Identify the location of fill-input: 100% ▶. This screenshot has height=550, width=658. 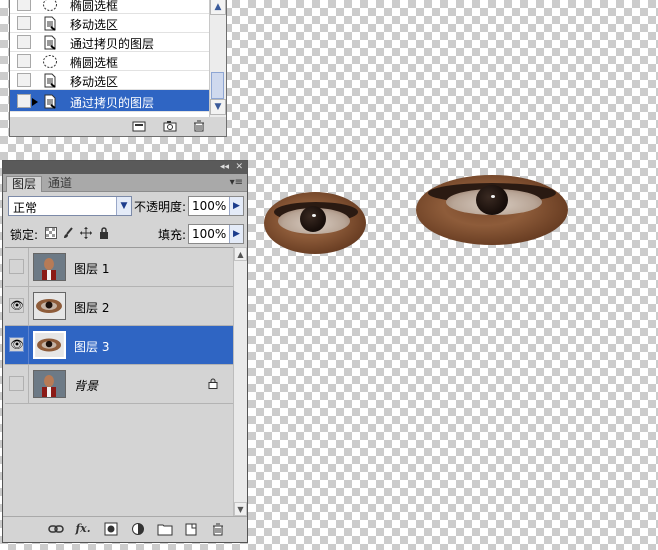
(216, 234).